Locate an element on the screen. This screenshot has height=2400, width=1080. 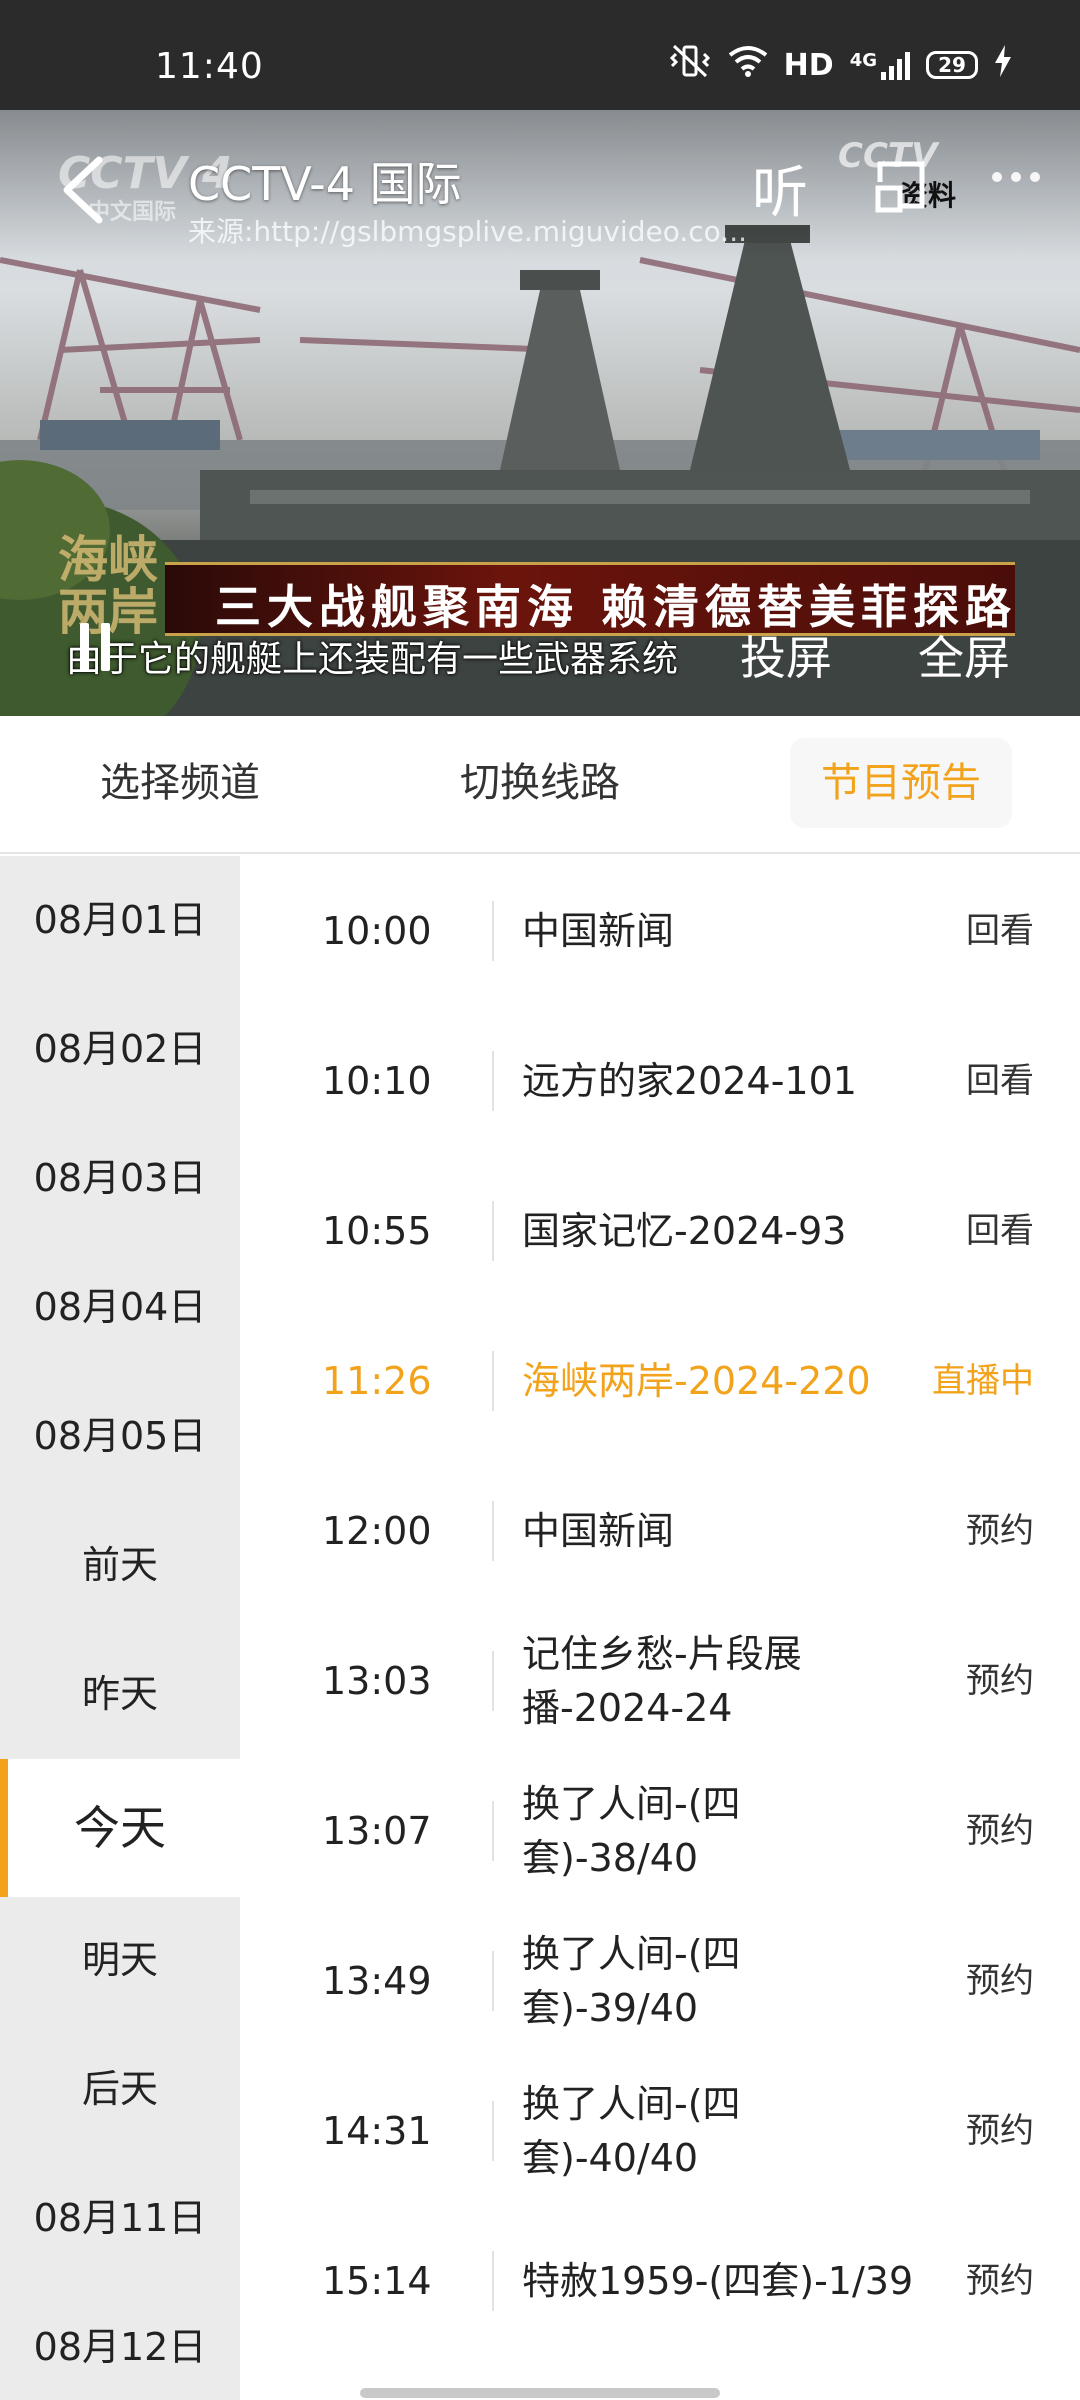
program-row-live: 11:26 海峡两岸-2024-220 直播中 is located at coordinates (660, 1381).